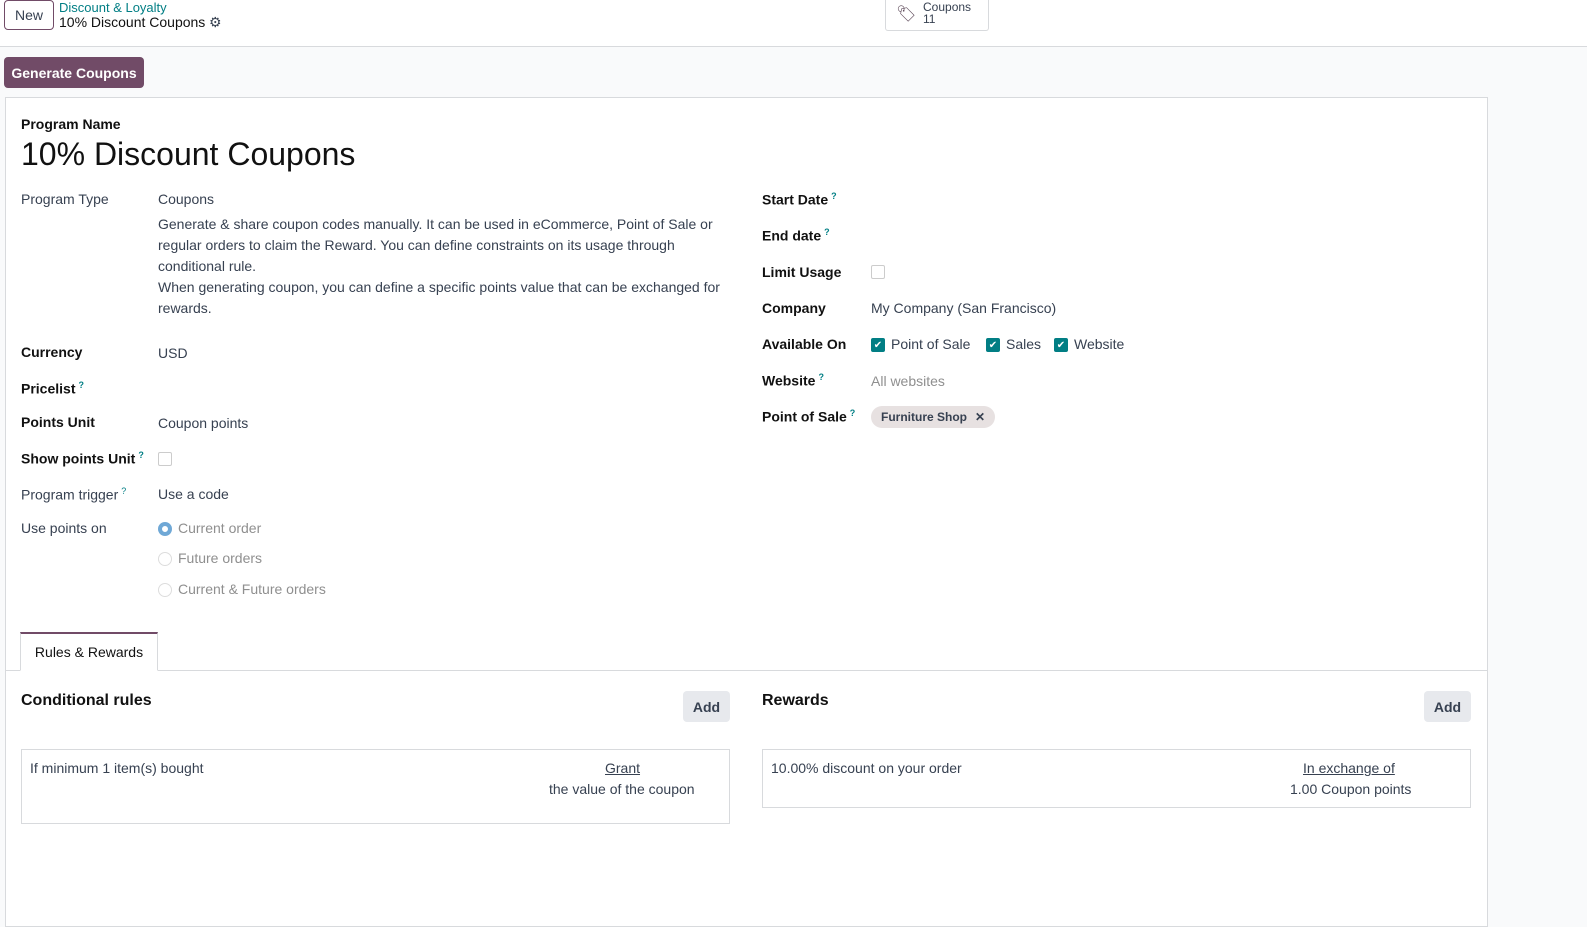 The image size is (1587, 927). What do you see at coordinates (622, 789) in the screenshot?
I see `grant-description: the value of the coupon` at bounding box center [622, 789].